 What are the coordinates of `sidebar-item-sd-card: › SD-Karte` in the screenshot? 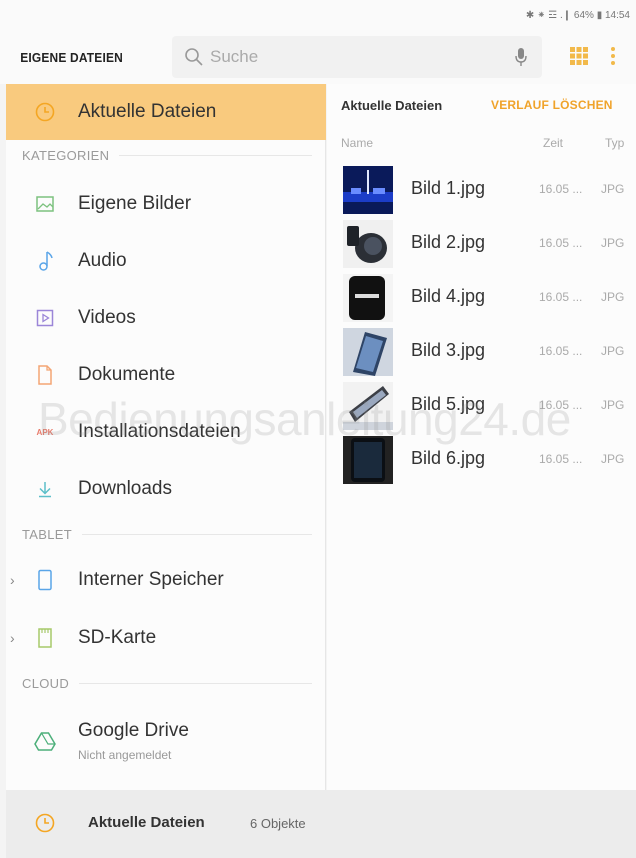 It's located at (166, 638).